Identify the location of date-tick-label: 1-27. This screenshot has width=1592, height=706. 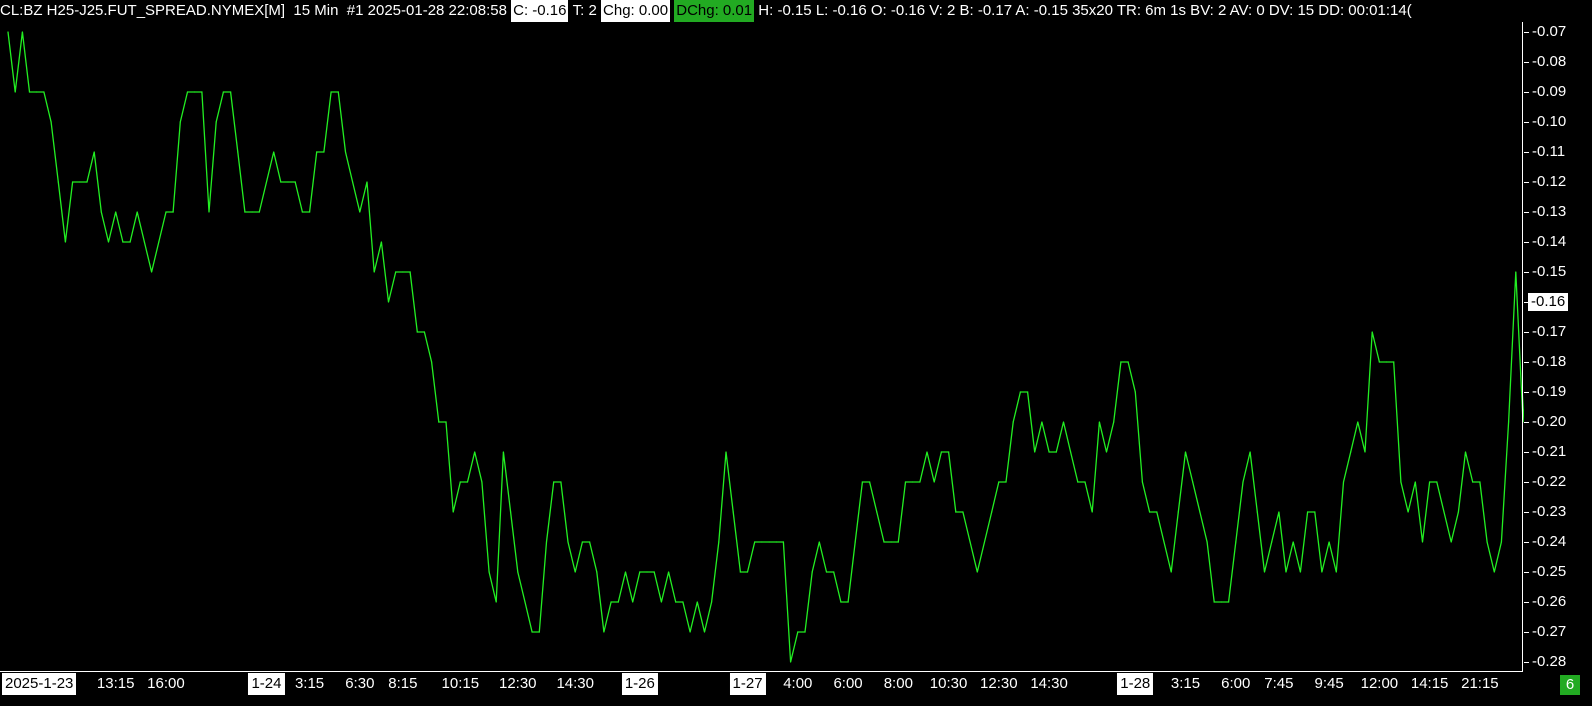
(747, 684).